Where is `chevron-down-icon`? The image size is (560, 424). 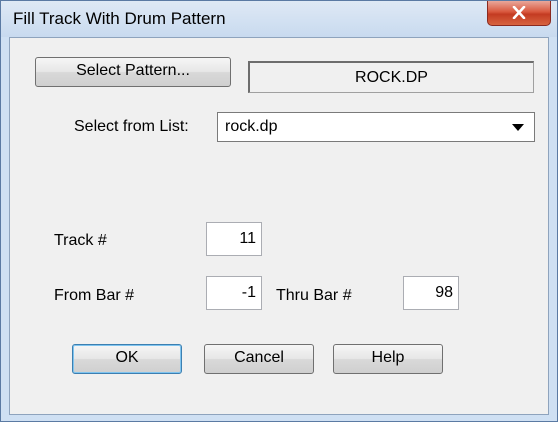 chevron-down-icon is located at coordinates (518, 127).